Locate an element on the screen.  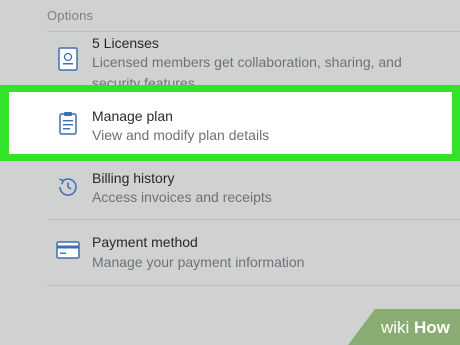
option-description: Access invoices and receipts is located at coordinates (182, 197).